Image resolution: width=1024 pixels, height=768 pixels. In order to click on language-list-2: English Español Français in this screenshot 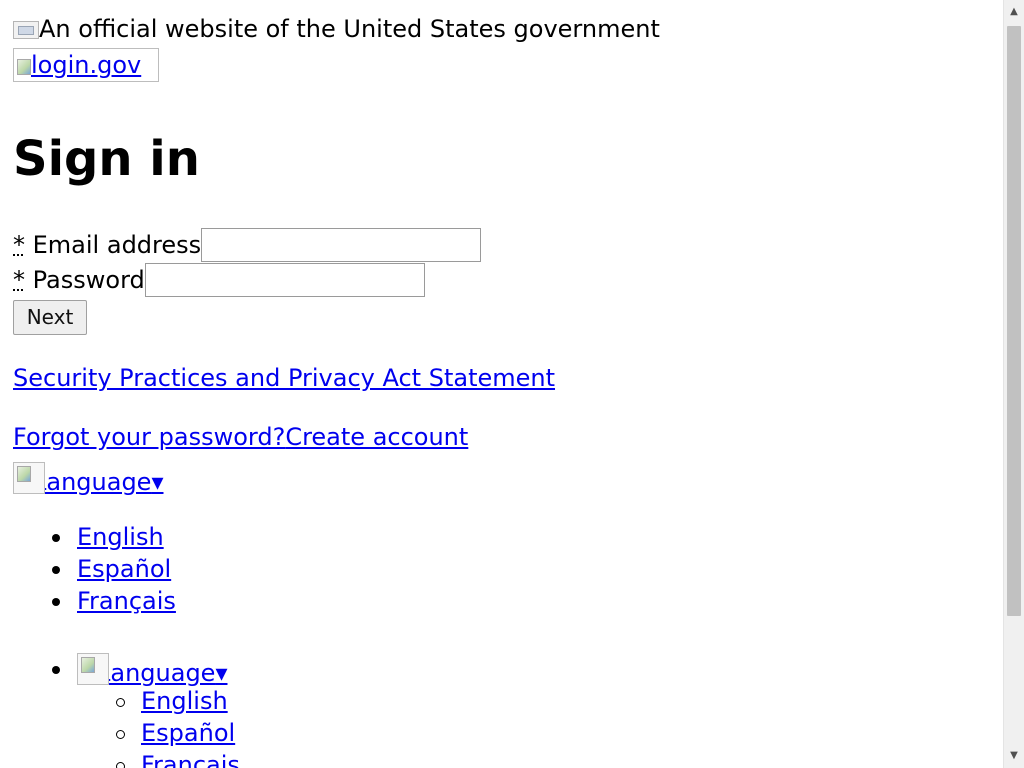, I will do `click(178, 726)`.